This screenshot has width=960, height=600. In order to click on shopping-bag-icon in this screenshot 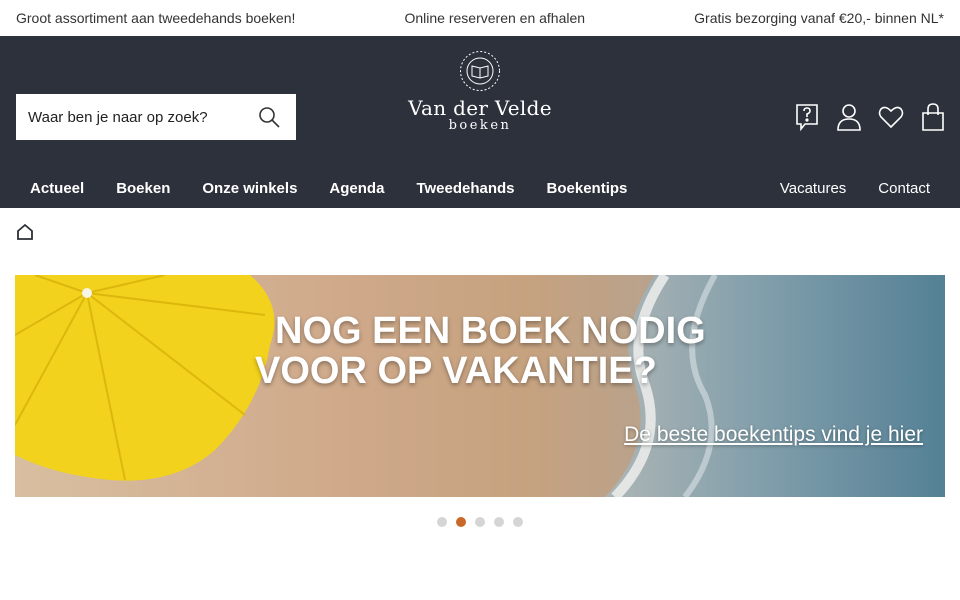, I will do `click(933, 117)`.